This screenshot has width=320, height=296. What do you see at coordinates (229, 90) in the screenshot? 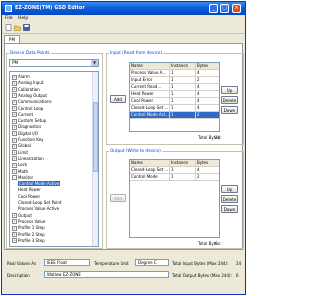
I see `input-up-button: Up` at bounding box center [229, 90].